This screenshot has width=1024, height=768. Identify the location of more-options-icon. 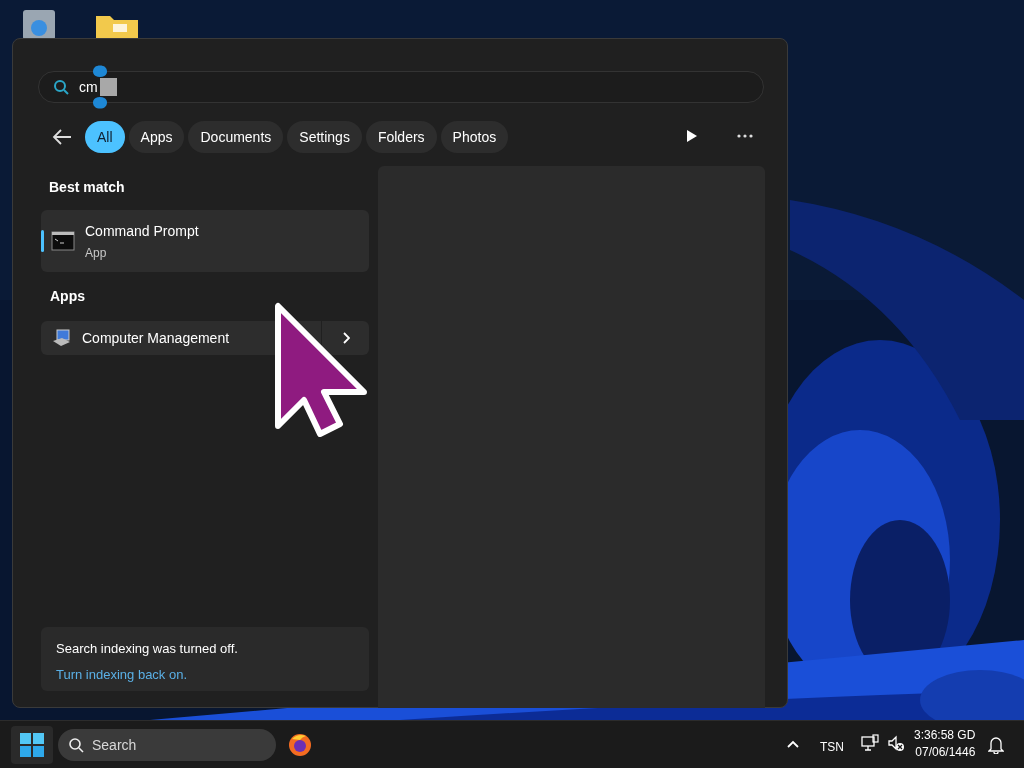
(745, 136).